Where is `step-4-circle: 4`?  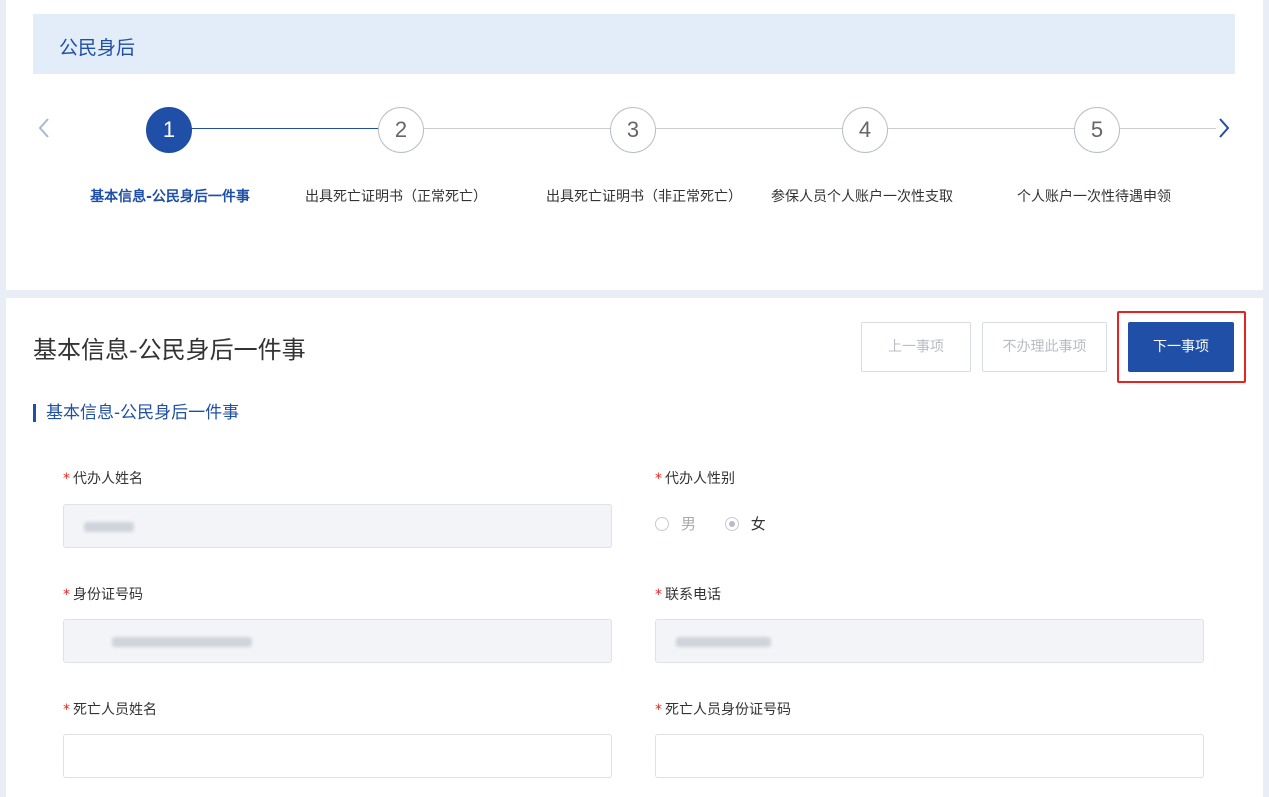
step-4-circle: 4 is located at coordinates (865, 130).